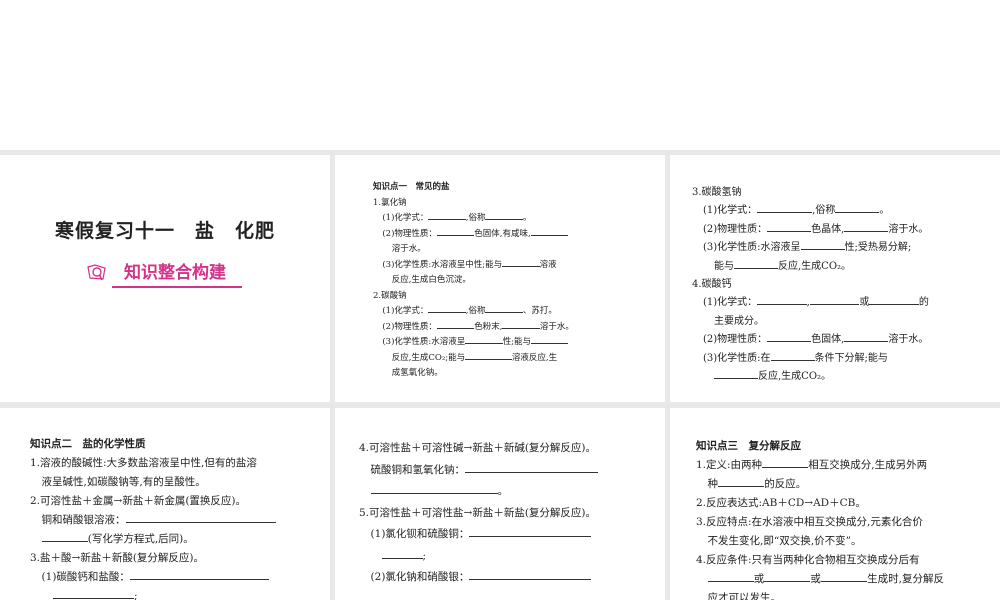 This screenshot has height=600, width=1000. I want to click on text-line: (2)物理性质： 色固体, 溶于水。, so click(816, 339).